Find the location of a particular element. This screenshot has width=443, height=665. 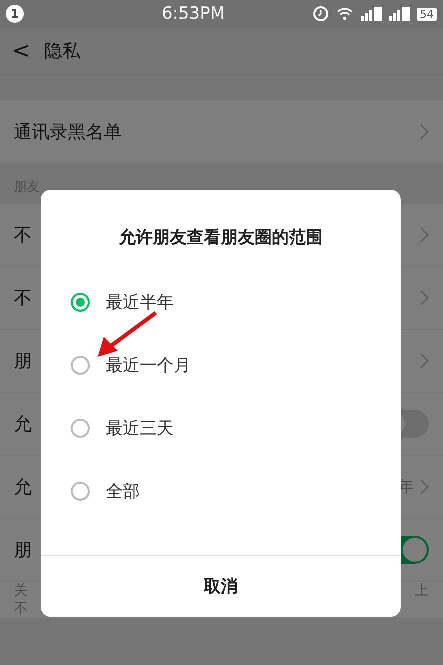

page-title: 隐私 is located at coordinates (62, 51).